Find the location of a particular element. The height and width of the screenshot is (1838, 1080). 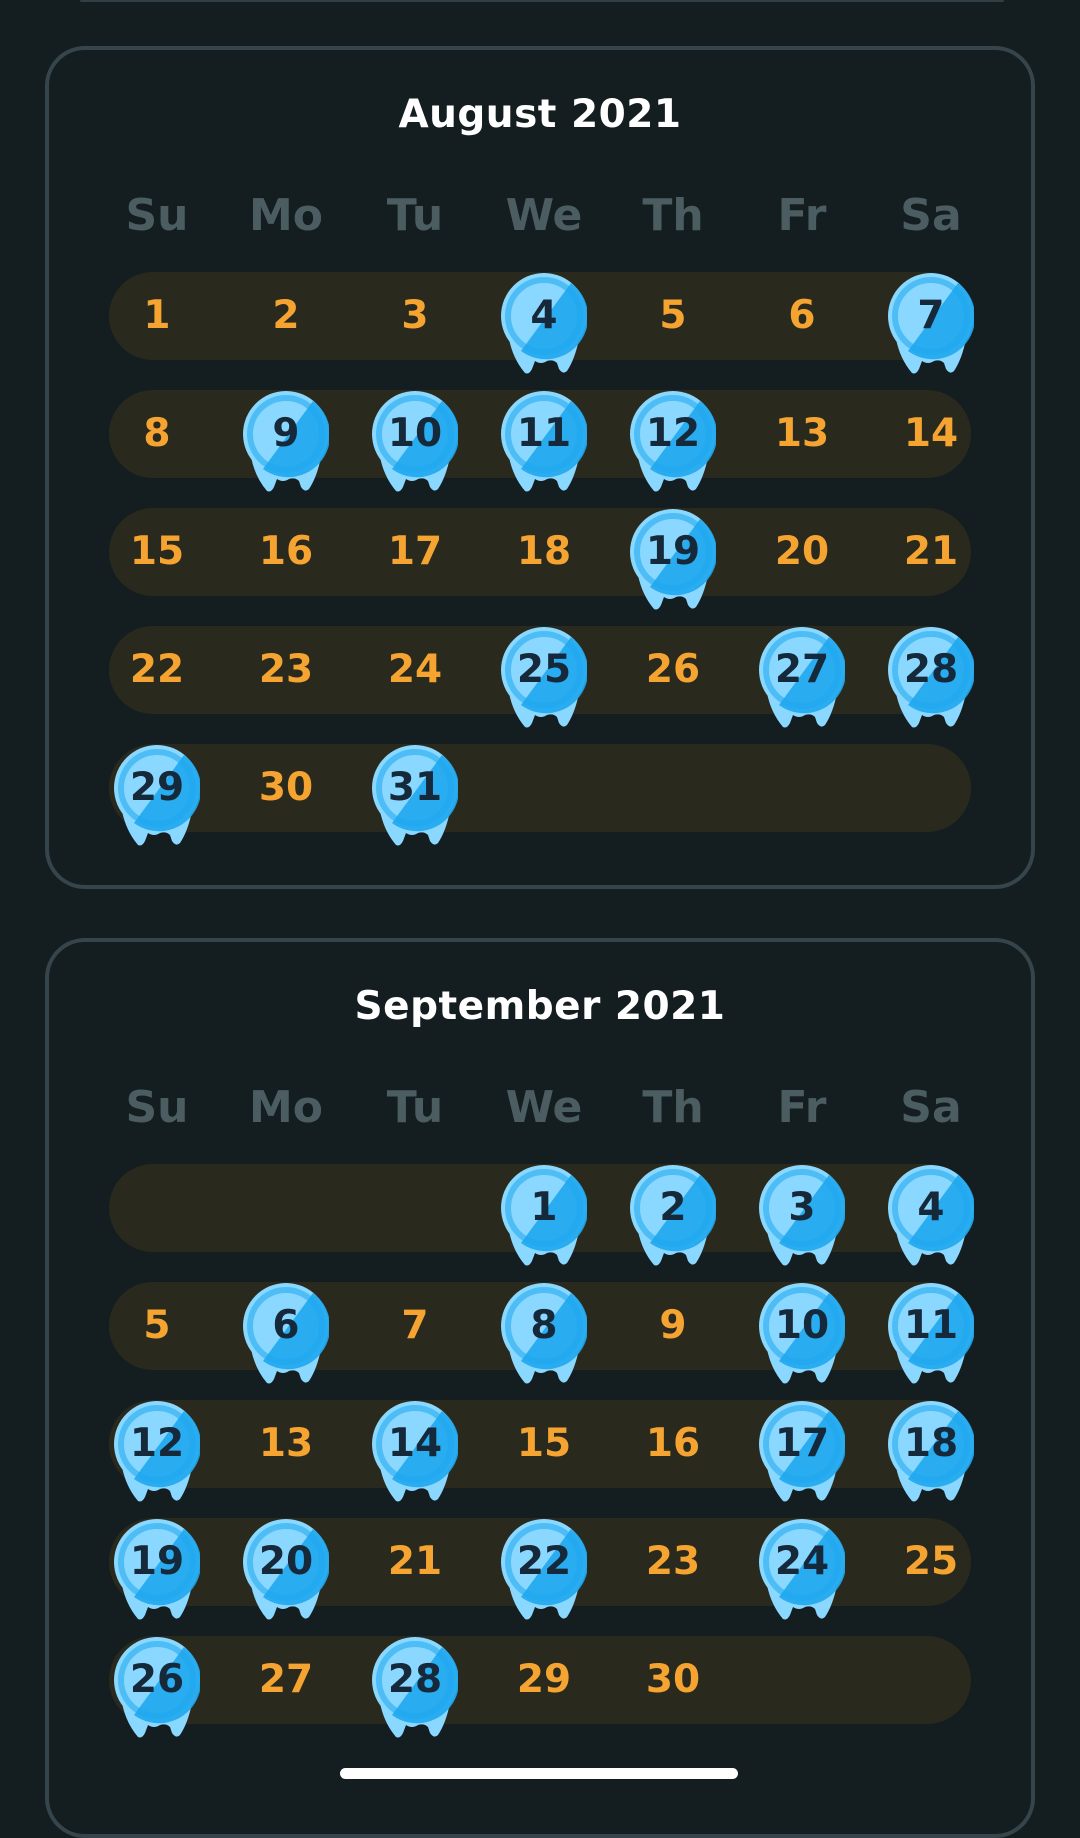

day-number: 26 is located at coordinates (157, 1679).